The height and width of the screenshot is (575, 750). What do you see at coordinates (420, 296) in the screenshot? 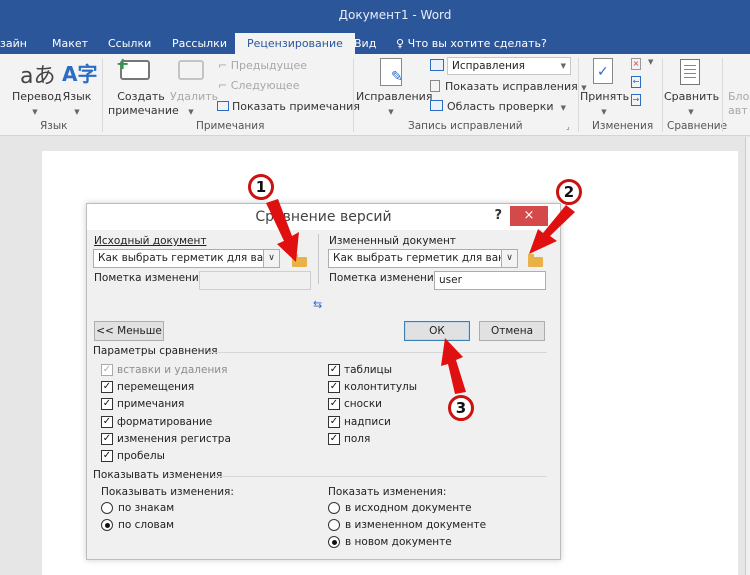
I see `annotation-arrows` at bounding box center [420, 296].